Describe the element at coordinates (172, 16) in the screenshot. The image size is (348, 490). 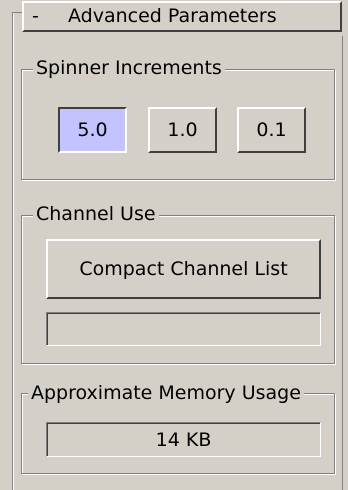
I see `rollout-title: Advanced Parameters` at that location.